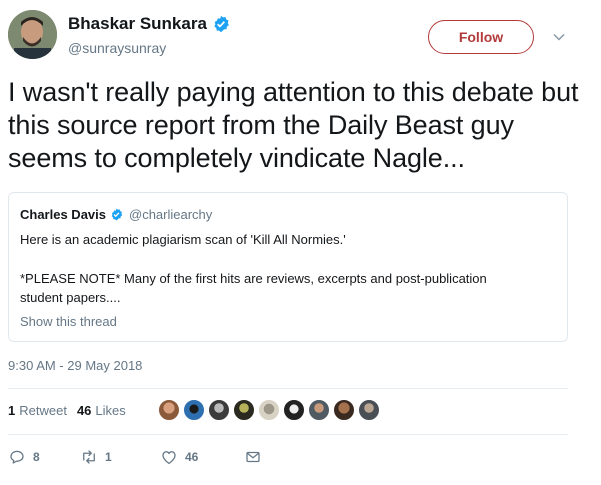 This screenshot has height=485, width=601. I want to click on reply-button: 8, so click(44, 457).